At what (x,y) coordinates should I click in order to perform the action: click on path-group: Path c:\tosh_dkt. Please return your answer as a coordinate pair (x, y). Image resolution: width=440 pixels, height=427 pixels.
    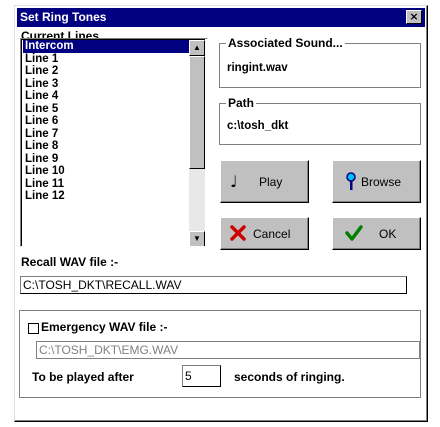
    Looking at the image, I should click on (320, 120).